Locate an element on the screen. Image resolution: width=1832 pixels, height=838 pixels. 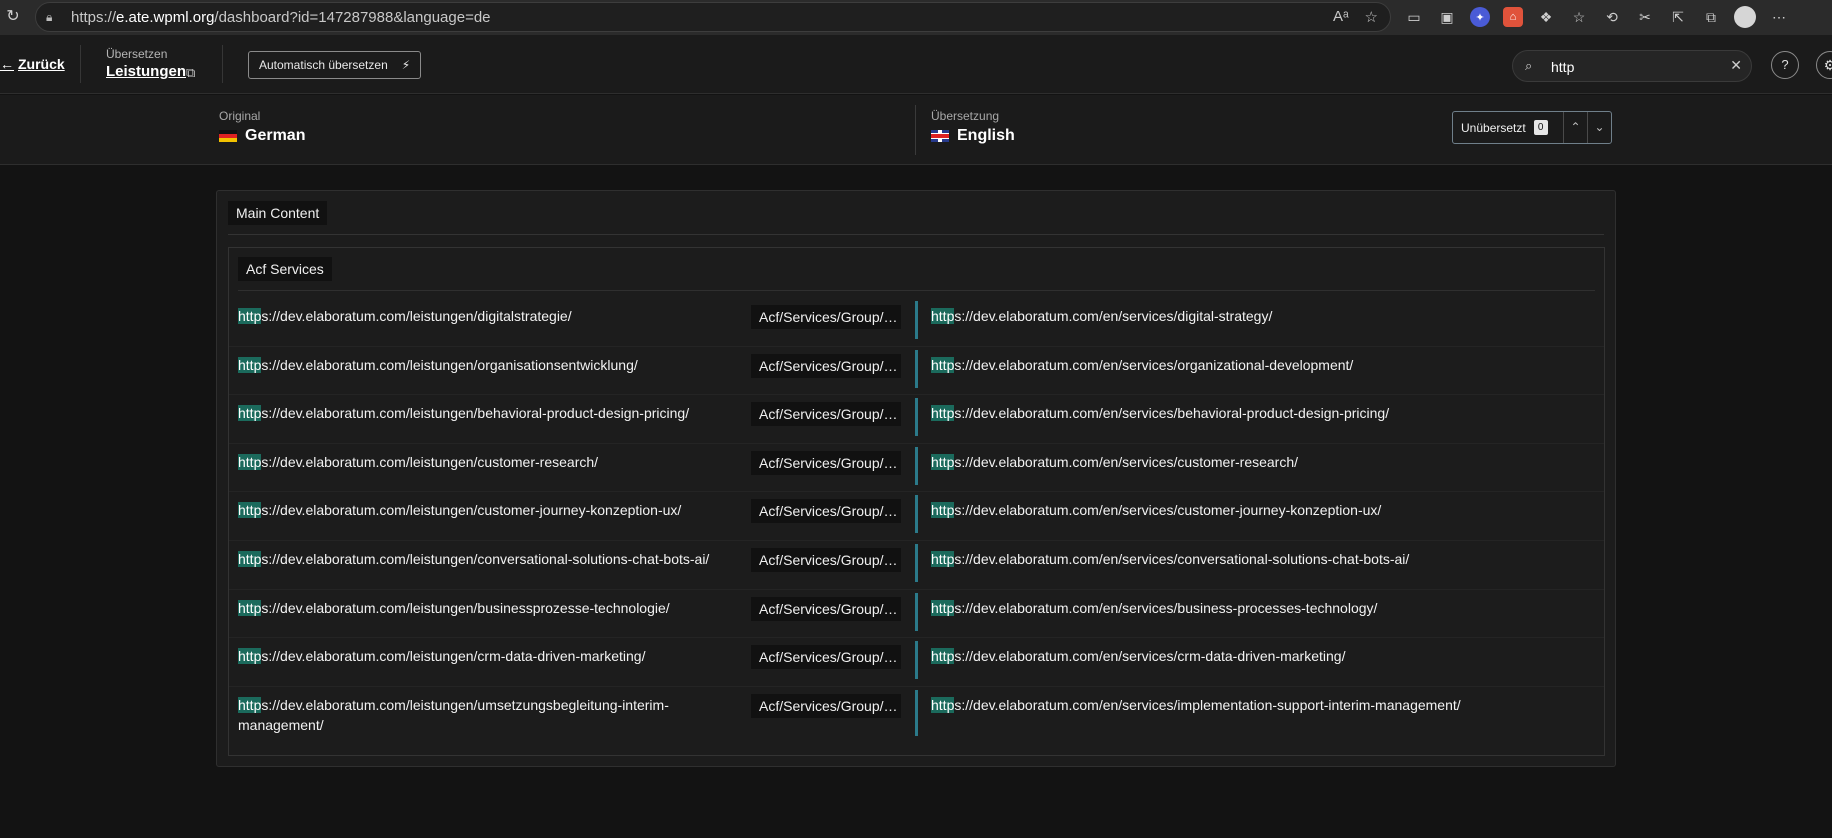
uk-flag-icon is located at coordinates (940, 136).